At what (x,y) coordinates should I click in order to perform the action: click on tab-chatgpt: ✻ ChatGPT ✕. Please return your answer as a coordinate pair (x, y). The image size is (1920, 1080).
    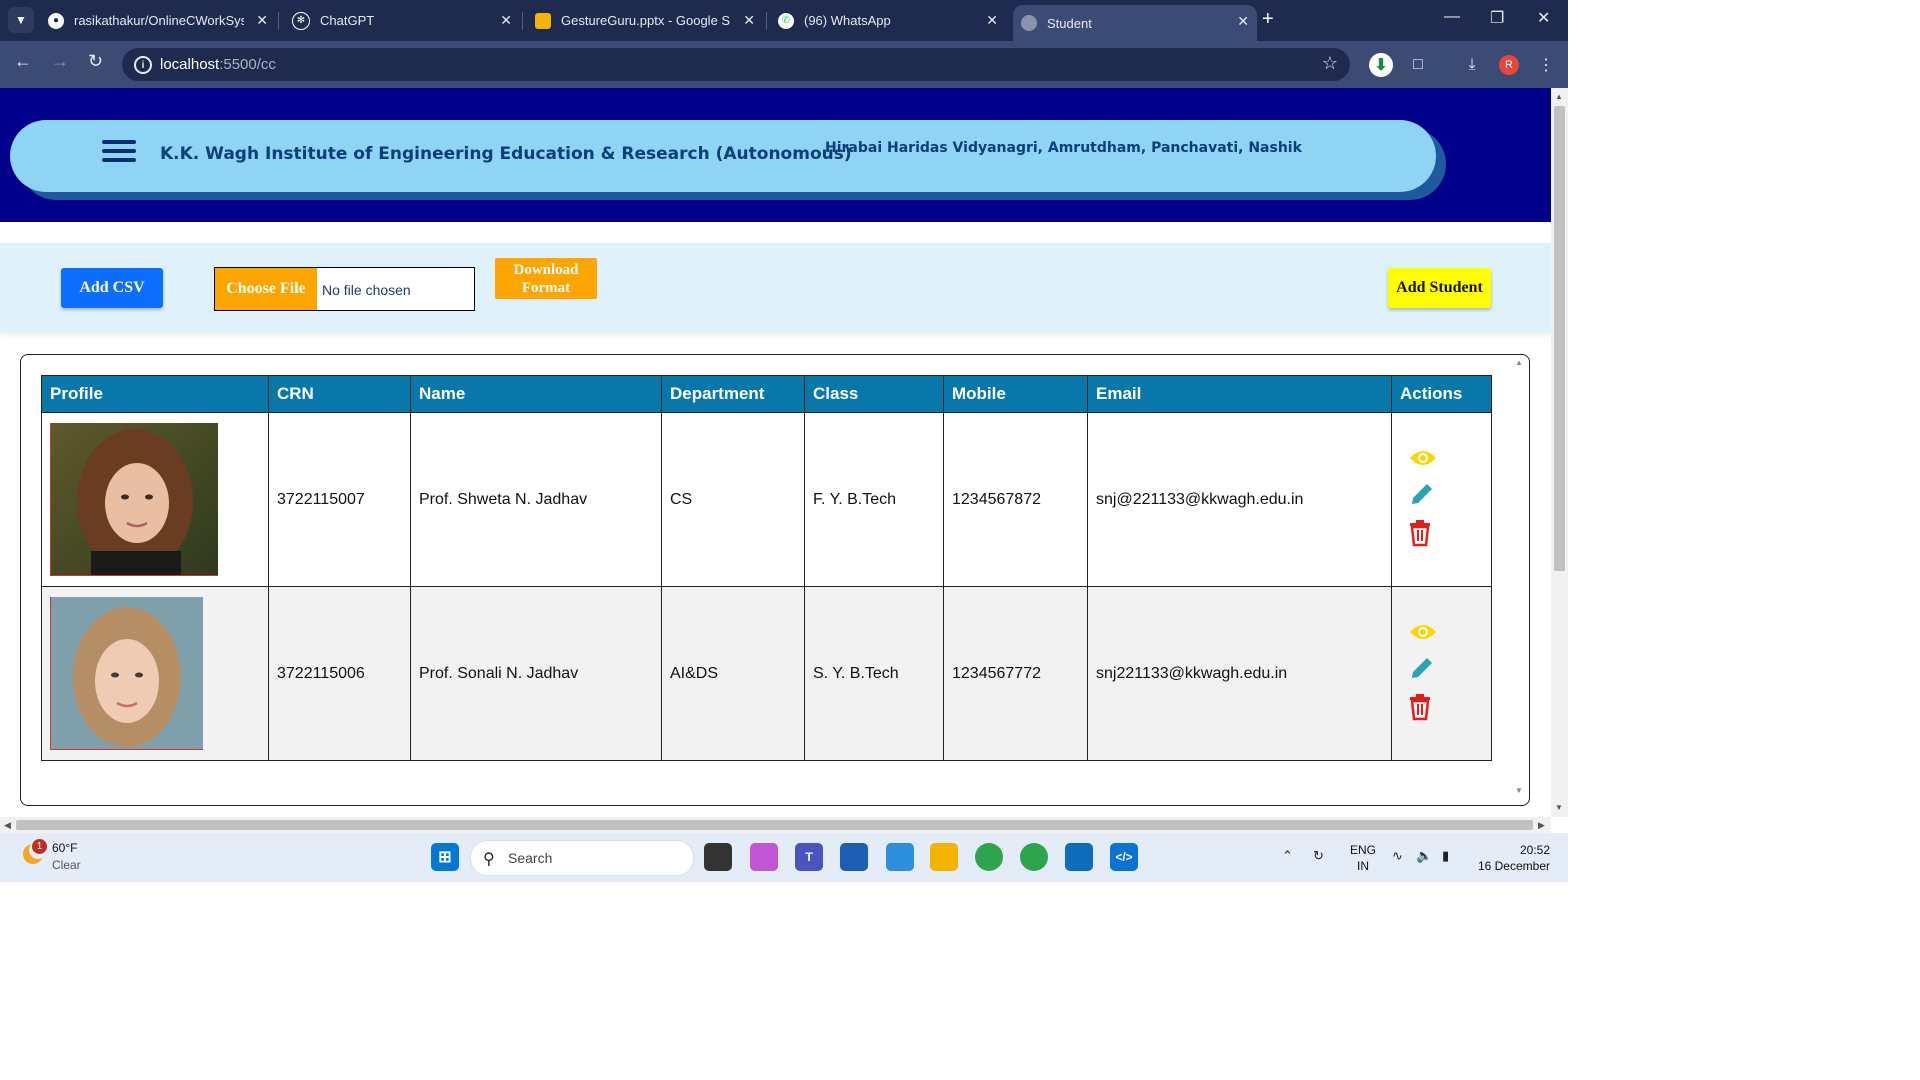
    Looking at the image, I should click on (406, 20).